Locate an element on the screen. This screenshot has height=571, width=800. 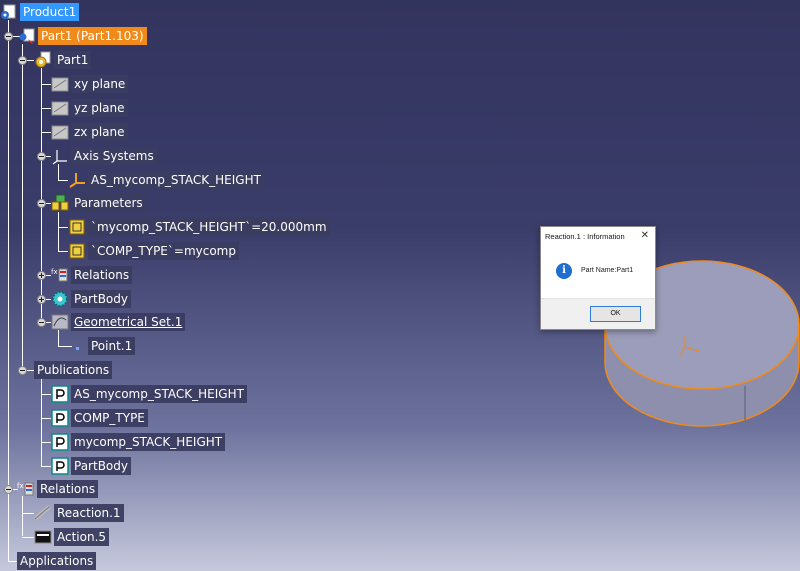
tree-node-partbody: PartBody is located at coordinates (91, 299).